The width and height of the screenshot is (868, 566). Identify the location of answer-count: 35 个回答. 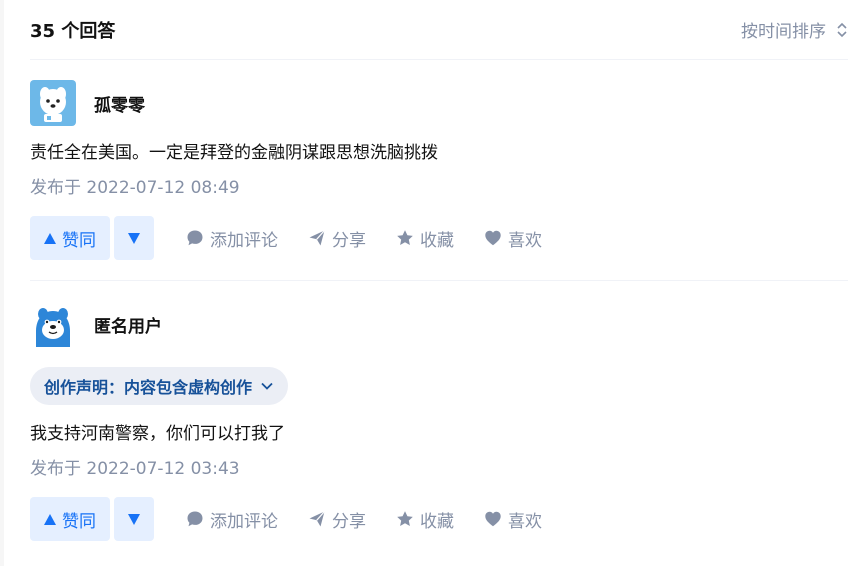
(73, 31).